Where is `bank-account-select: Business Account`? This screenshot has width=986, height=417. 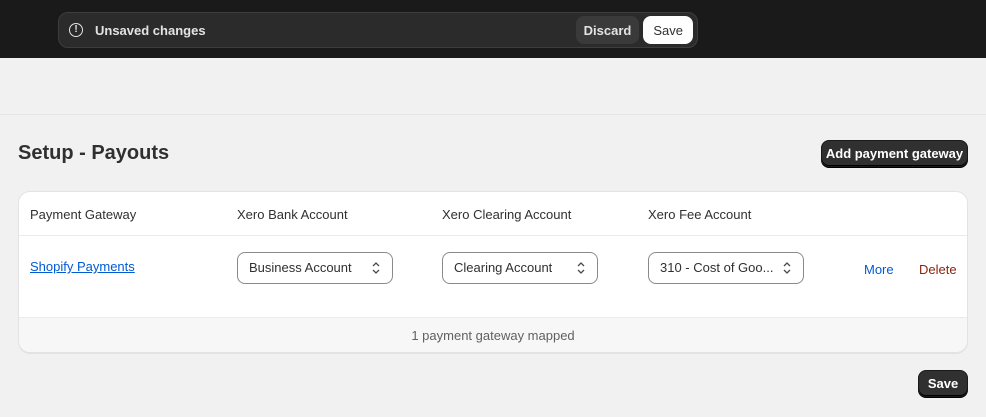
bank-account-select: Business Account is located at coordinates (315, 268).